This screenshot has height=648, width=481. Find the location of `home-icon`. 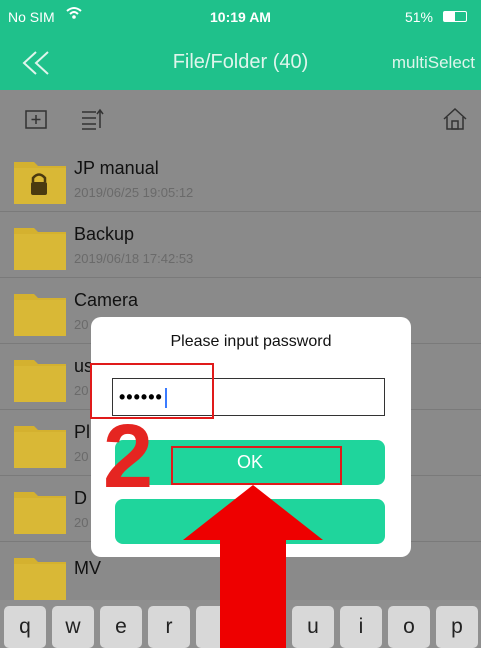

home-icon is located at coordinates (455, 119).